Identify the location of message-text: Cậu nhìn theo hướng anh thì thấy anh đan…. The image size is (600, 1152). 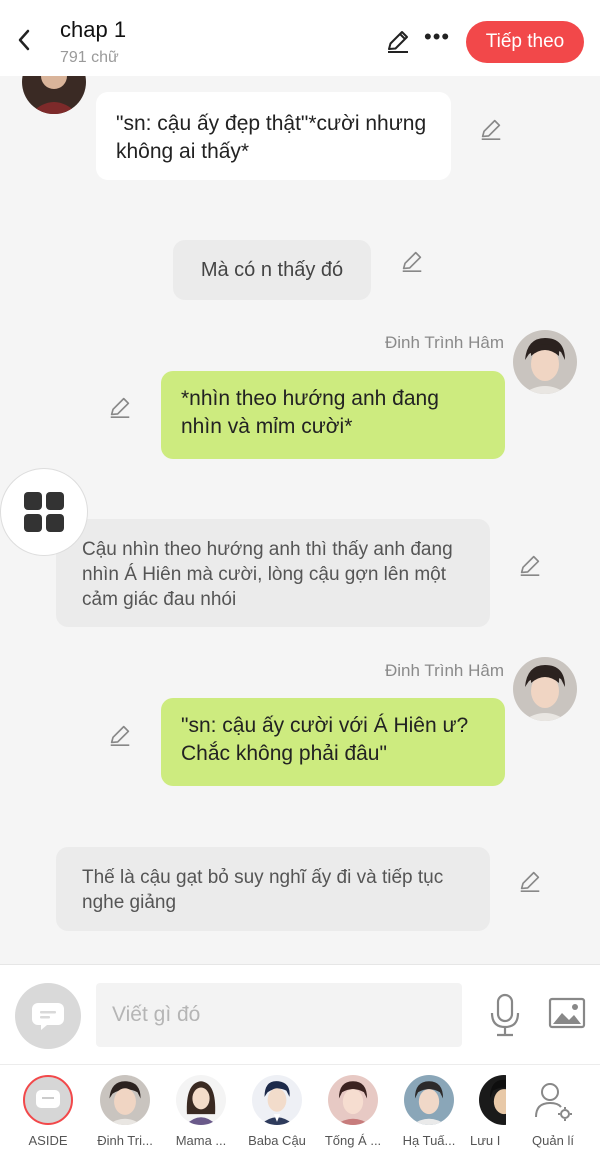
(267, 574).